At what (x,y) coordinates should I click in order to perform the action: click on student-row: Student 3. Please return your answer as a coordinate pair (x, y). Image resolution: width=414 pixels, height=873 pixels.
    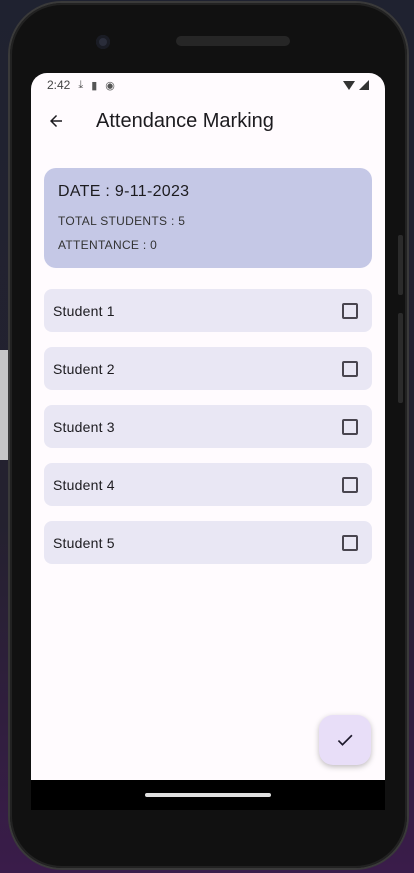
    Looking at the image, I should click on (208, 426).